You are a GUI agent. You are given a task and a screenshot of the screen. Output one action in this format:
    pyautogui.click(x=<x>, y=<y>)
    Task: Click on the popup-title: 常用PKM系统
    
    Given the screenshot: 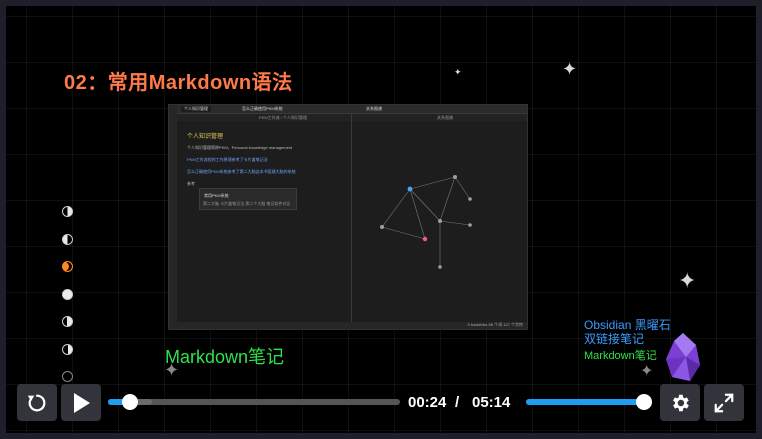 What is the action you would take?
    pyautogui.click(x=216, y=195)
    